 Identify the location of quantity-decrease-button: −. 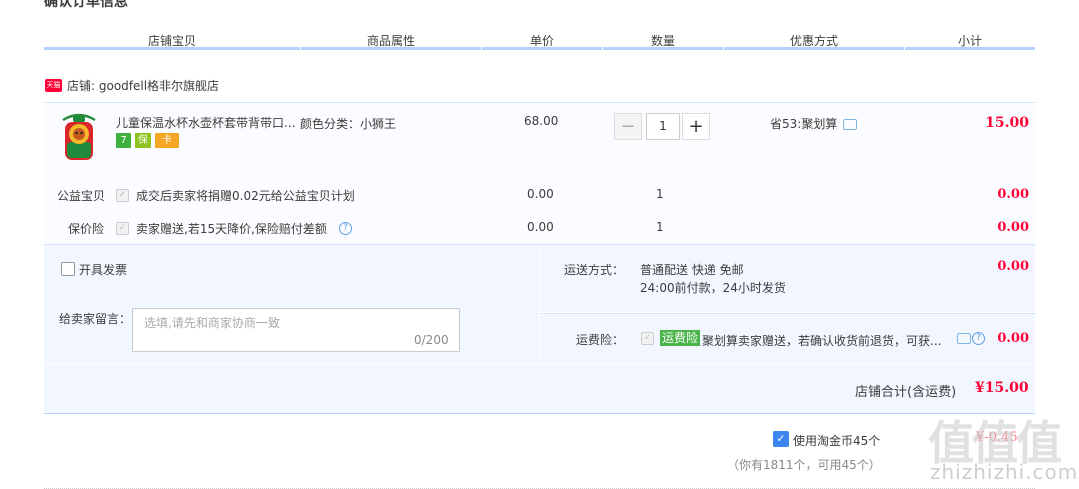
(628, 126).